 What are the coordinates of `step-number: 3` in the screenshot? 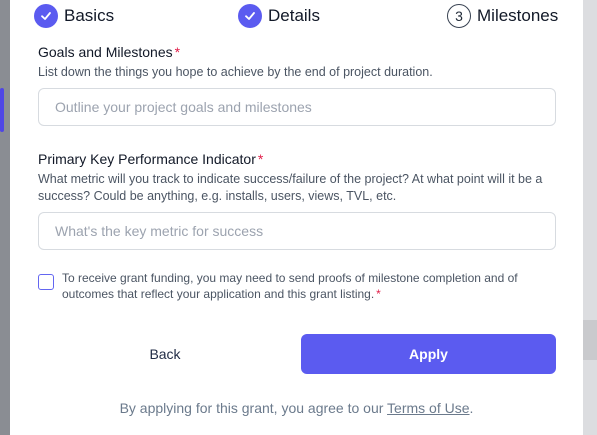 It's located at (459, 16).